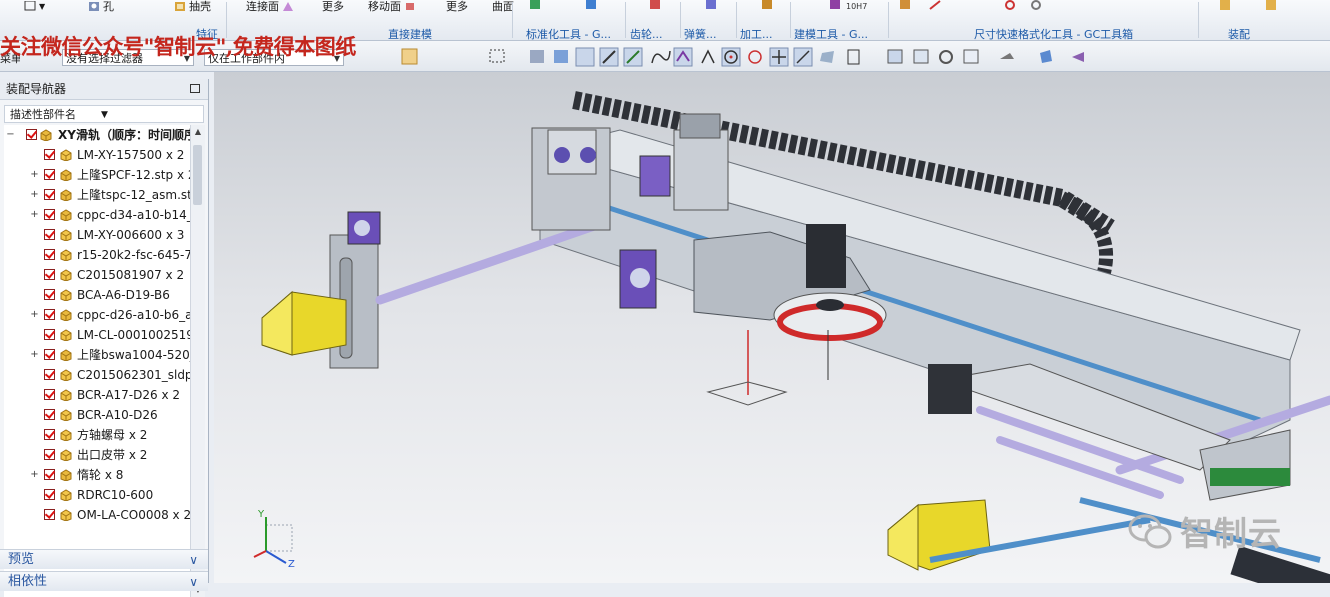 The height and width of the screenshot is (597, 1330). I want to click on move-face-button: 移动面, so click(392, 6).